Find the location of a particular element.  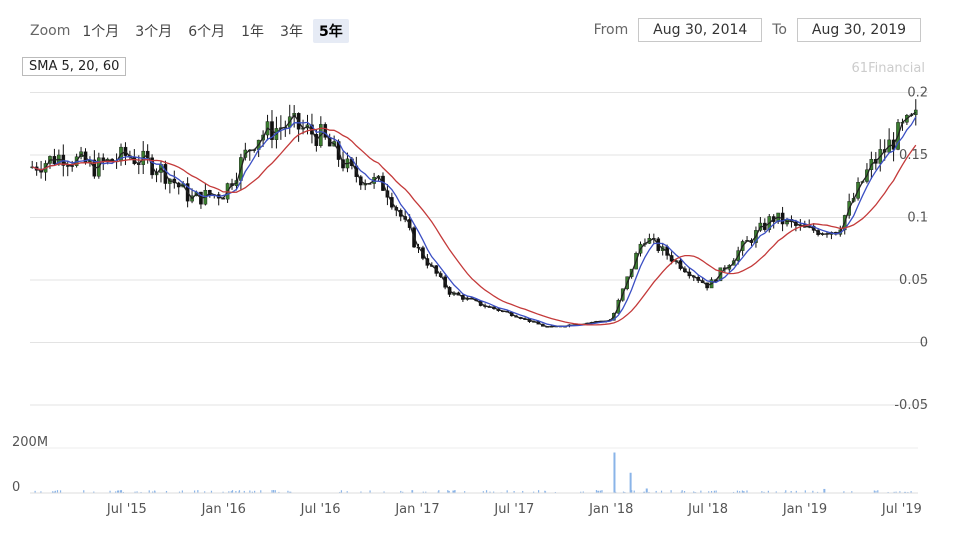

x-tick-label: Jan '18 is located at coordinates (610, 509).